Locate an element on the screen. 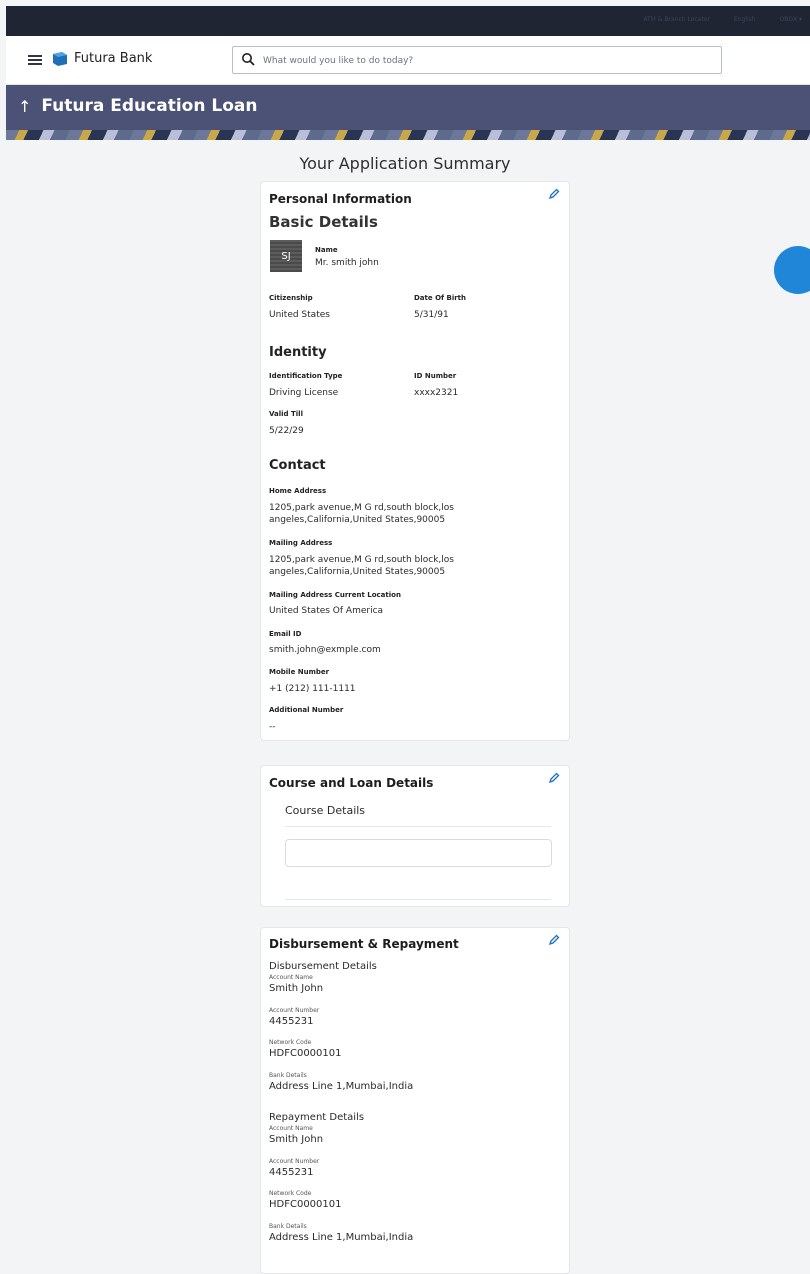 Image resolution: width=810 pixels, height=1274 pixels. identity-heading: Identity is located at coordinates (298, 352).